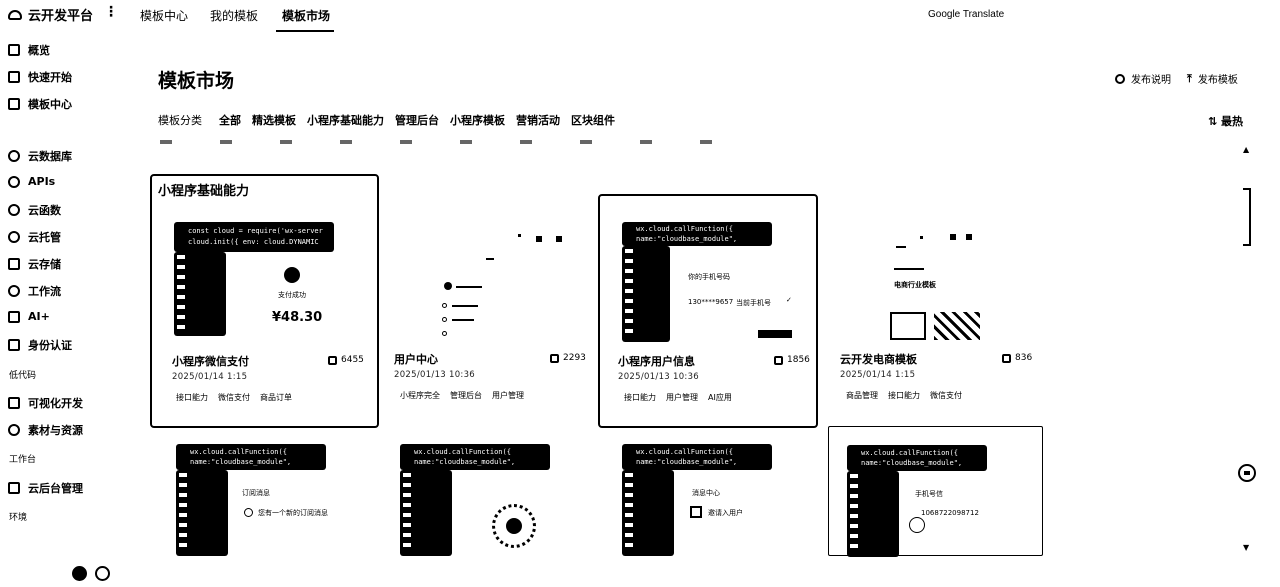 The width and height of the screenshot is (1280, 587). What do you see at coordinates (29, 316) in the screenshot?
I see `sidebar-item-ai: AI+` at bounding box center [29, 316].